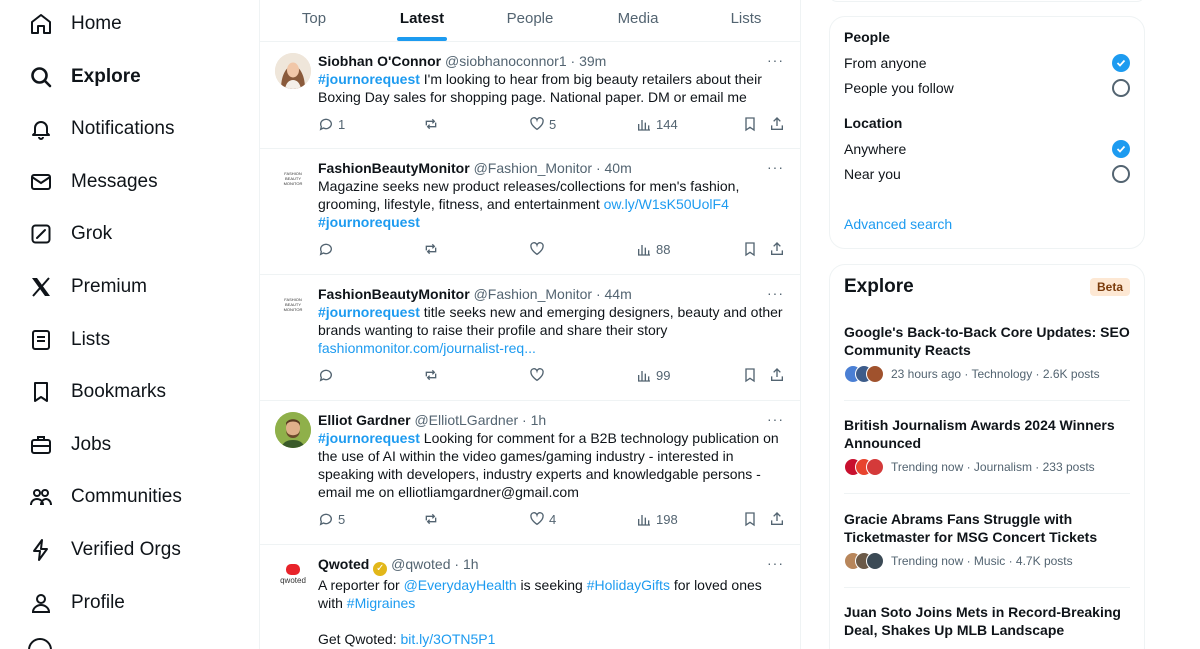  I want to click on filter-people-you-follow: People you follow, so click(987, 88).